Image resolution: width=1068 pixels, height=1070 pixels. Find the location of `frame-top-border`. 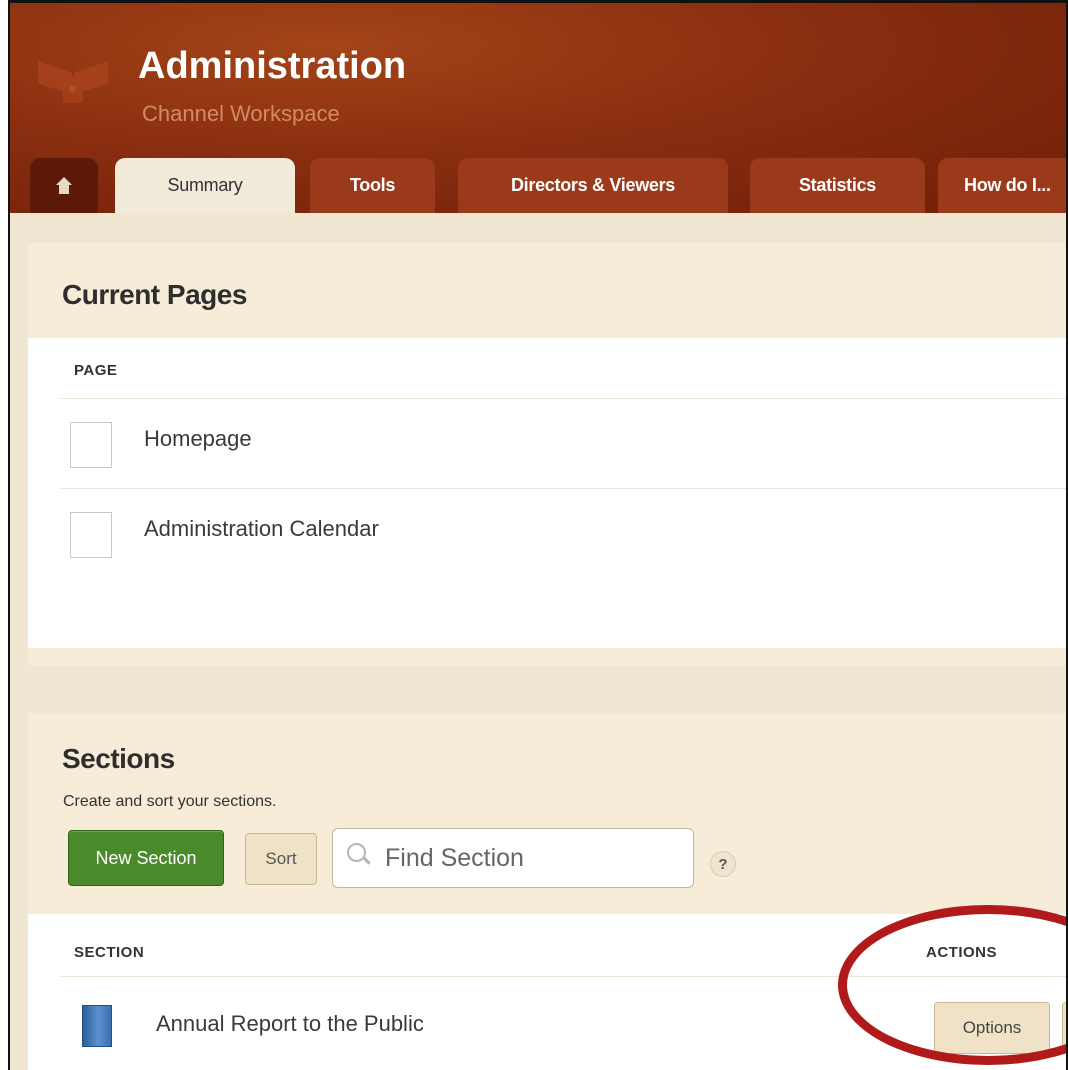

frame-top-border is located at coordinates (538, 1).